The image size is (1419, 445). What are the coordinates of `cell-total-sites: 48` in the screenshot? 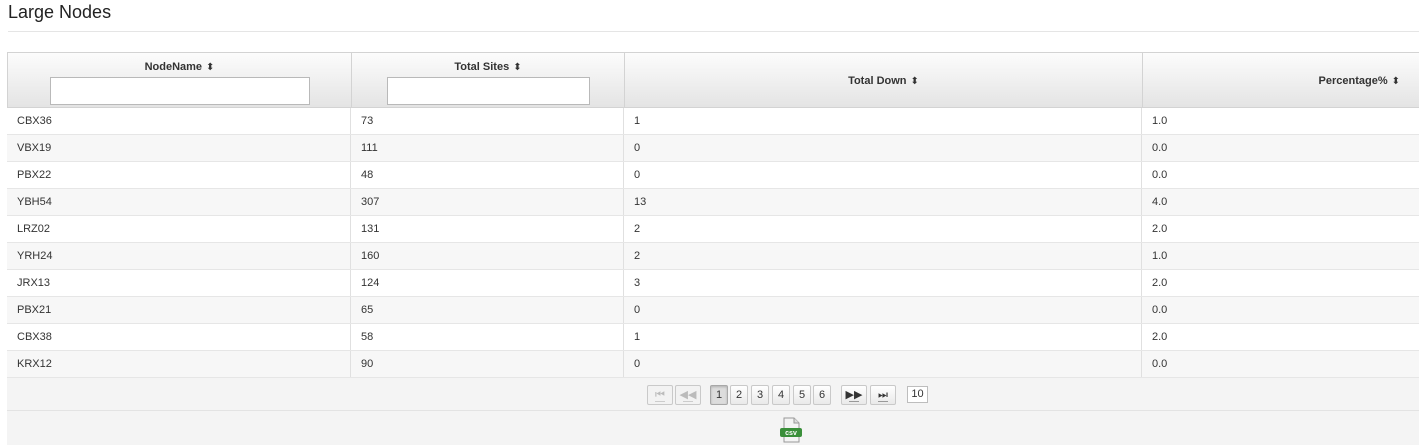 It's located at (487, 175).